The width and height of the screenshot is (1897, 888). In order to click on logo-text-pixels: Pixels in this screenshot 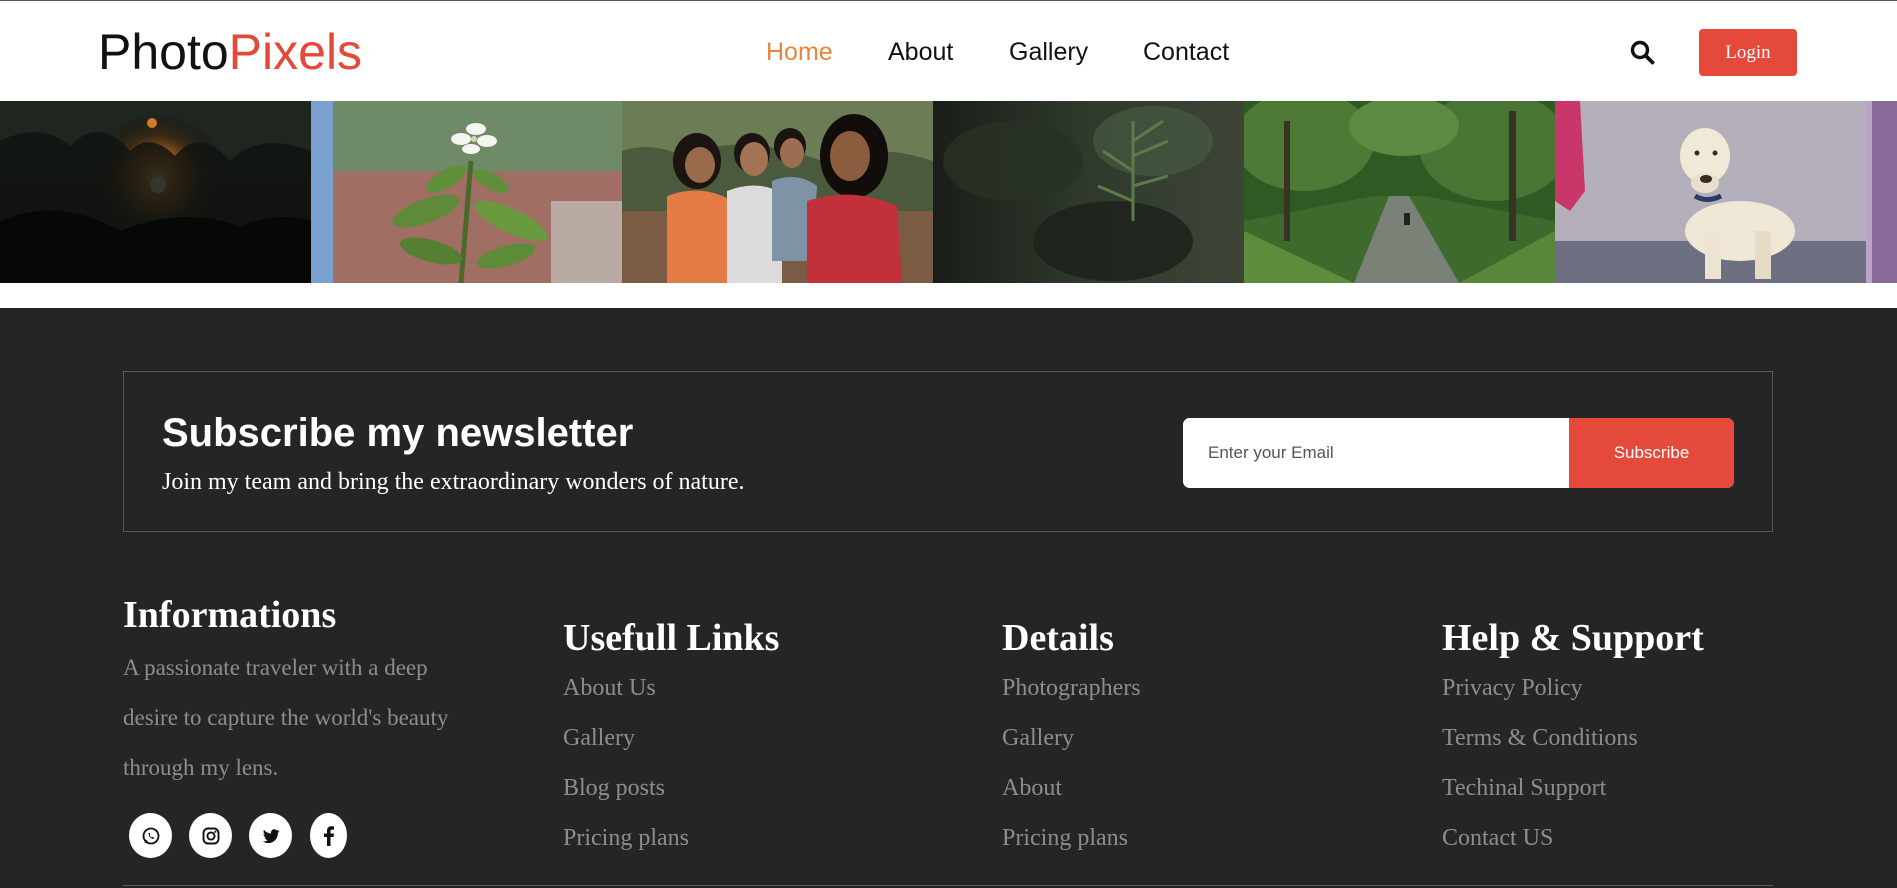, I will do `click(295, 52)`.